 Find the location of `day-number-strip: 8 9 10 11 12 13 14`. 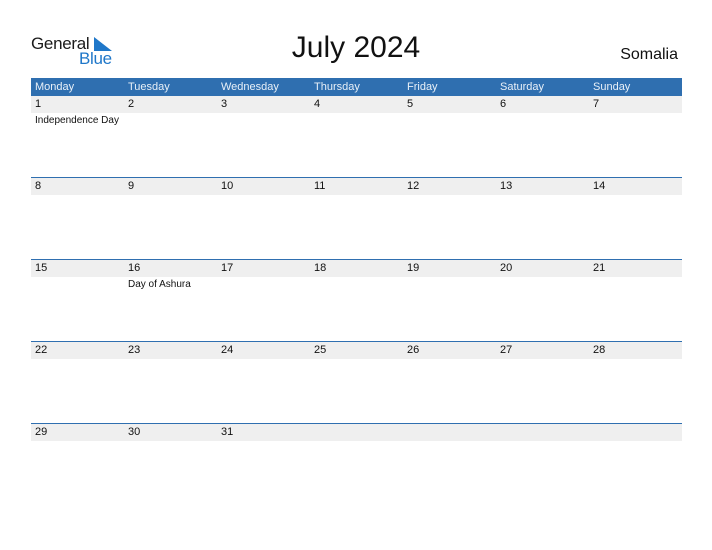

day-number-strip: 8 9 10 11 12 13 14 is located at coordinates (356, 186).